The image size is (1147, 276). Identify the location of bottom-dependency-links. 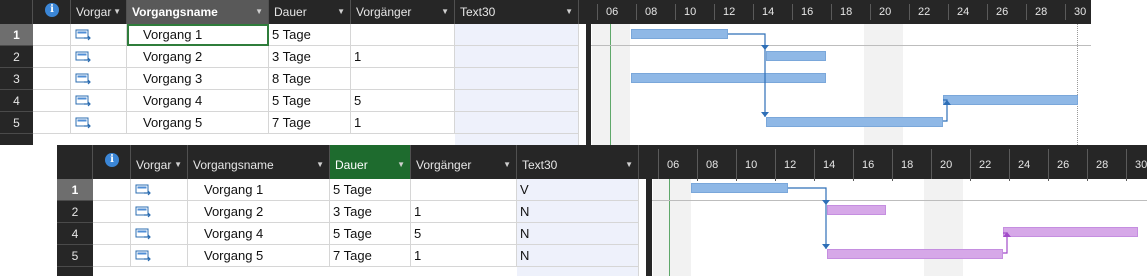
(899, 220).